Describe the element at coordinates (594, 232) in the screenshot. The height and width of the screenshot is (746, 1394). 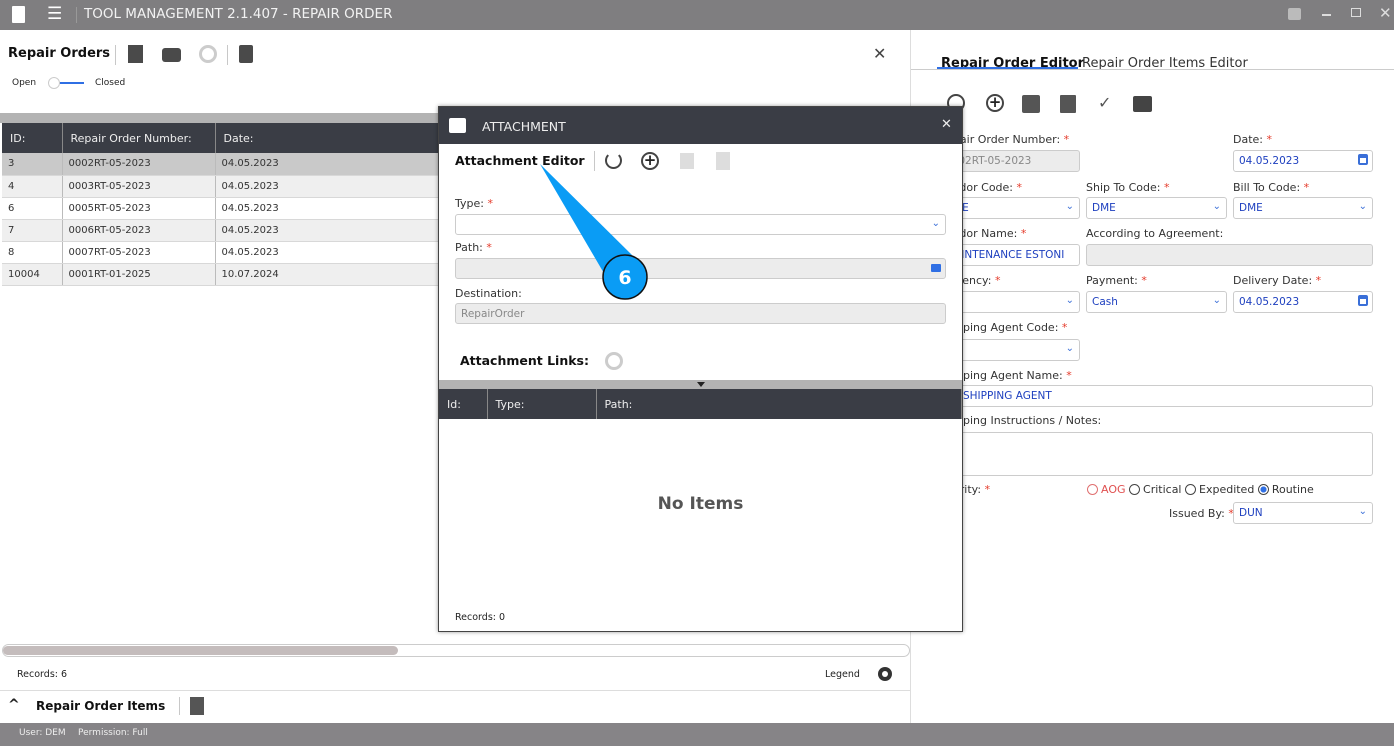
I see `callout-annotation: 6` at that location.